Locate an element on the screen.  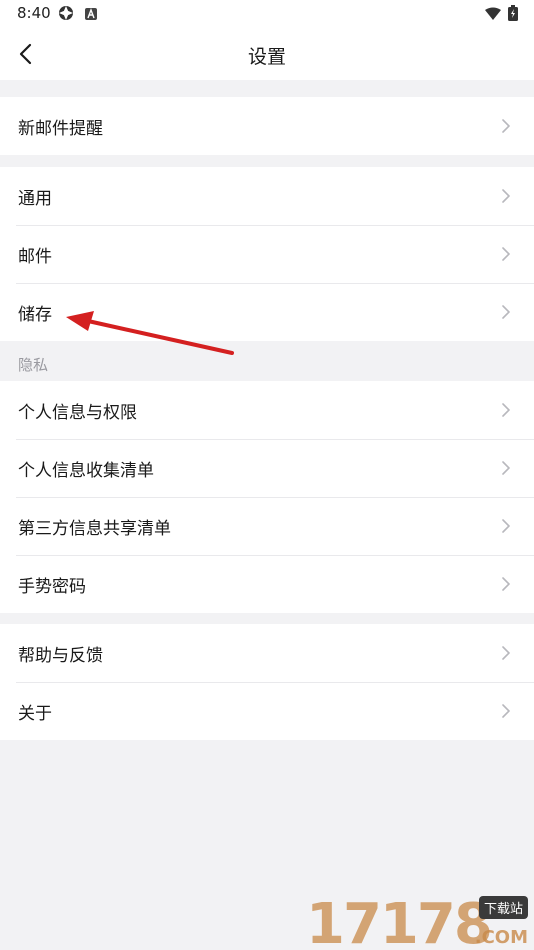
battery-icon is located at coordinates (513, 15).